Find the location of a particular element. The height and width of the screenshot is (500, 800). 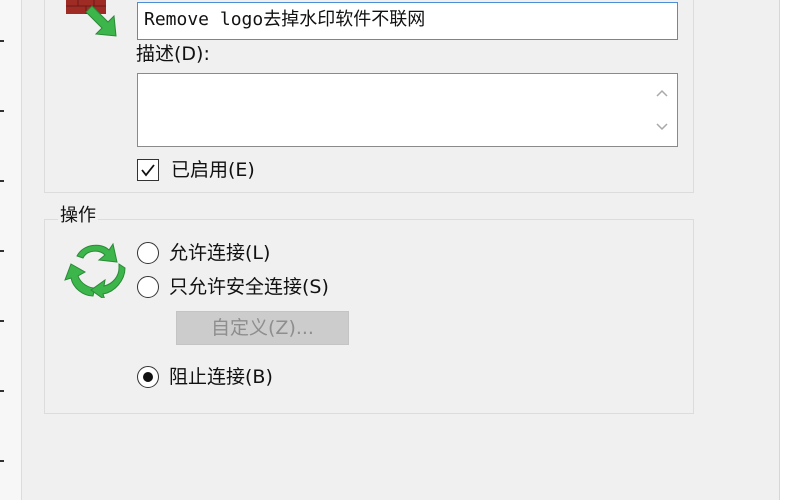

allow-secure-connection-label: 只允许安全连接(S) is located at coordinates (249, 287).